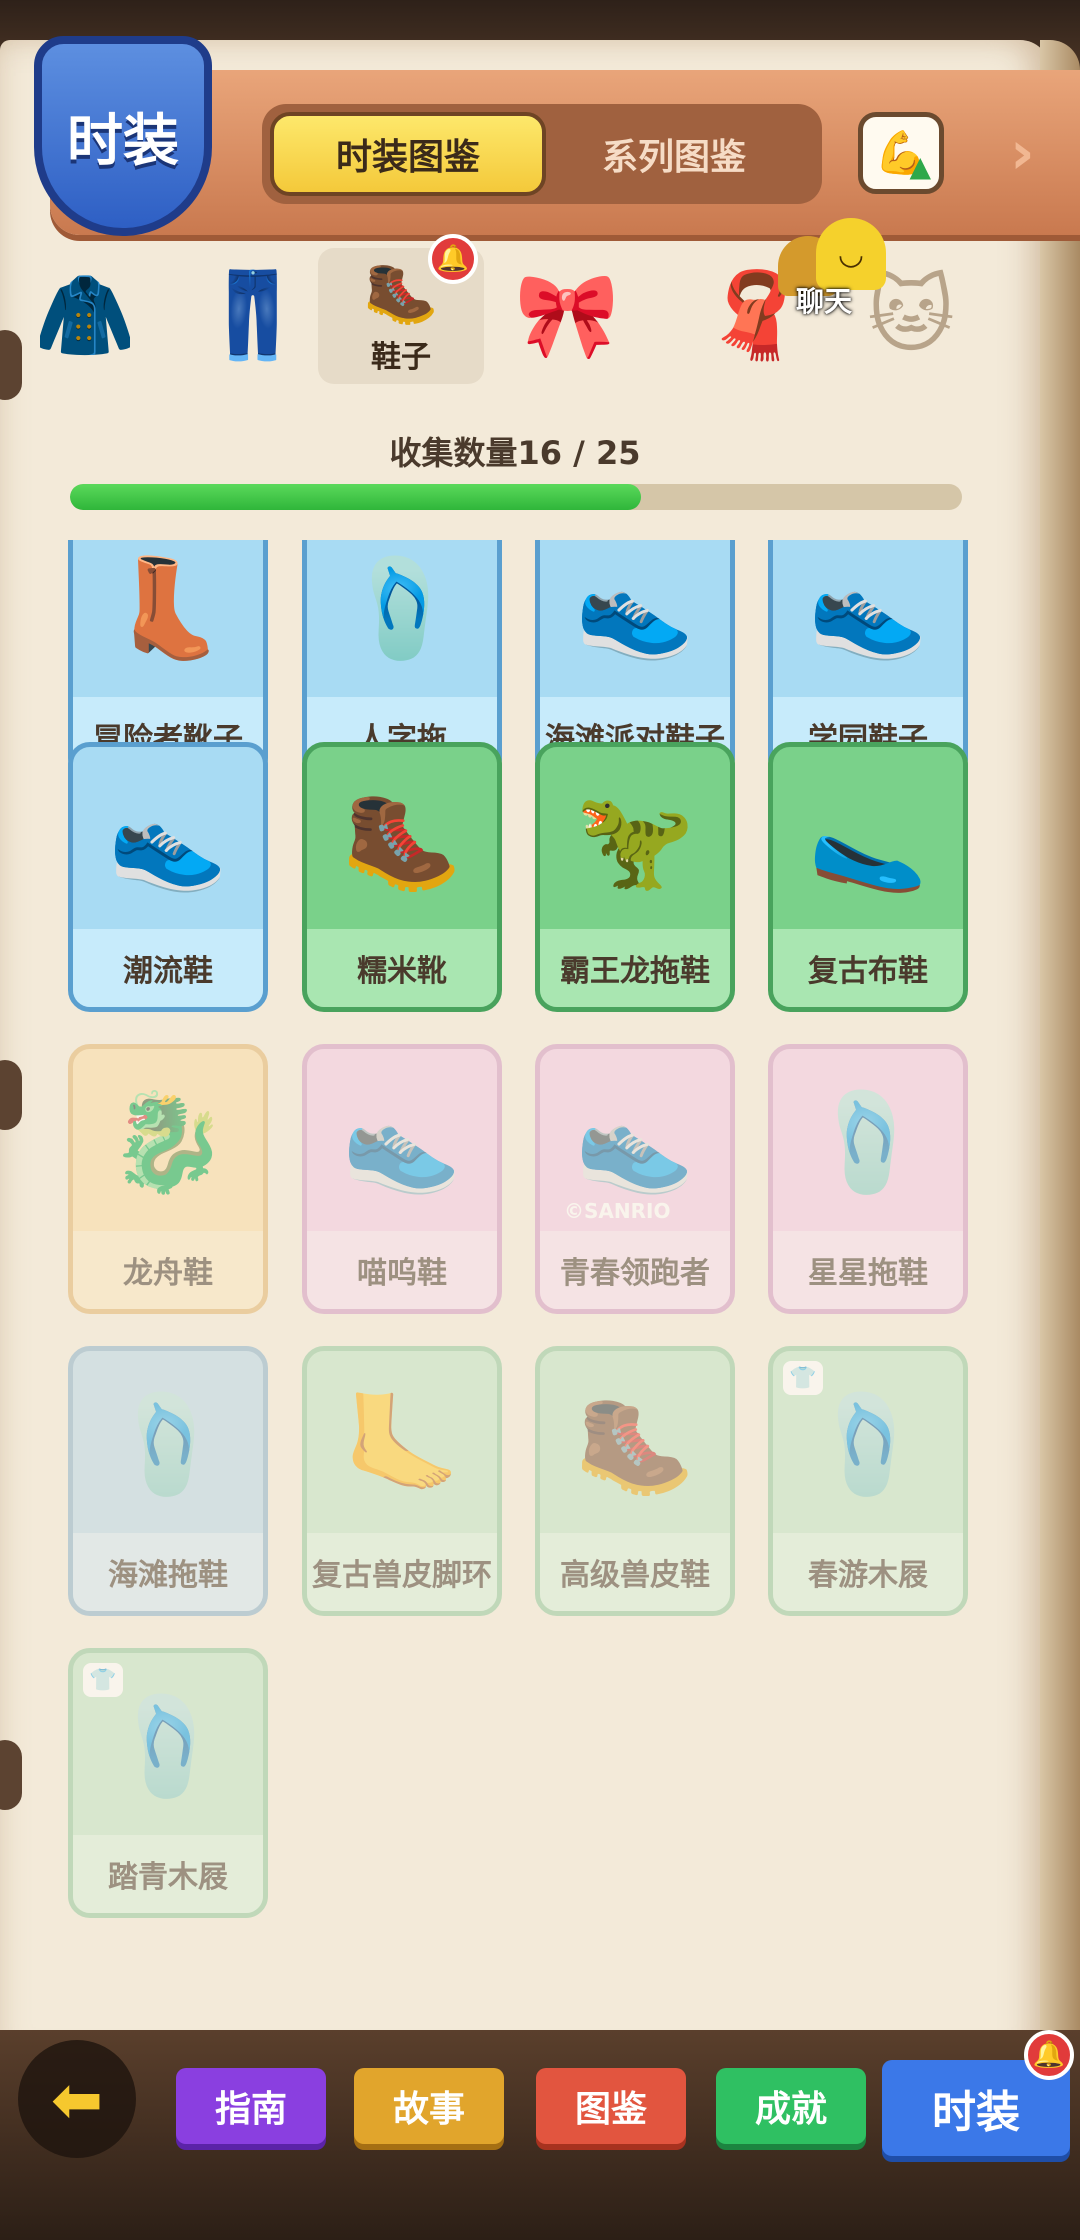 This screenshot has height=2240, width=1080. What do you see at coordinates (611, 2106) in the screenshot?
I see `nav-catalog: 图鉴` at bounding box center [611, 2106].